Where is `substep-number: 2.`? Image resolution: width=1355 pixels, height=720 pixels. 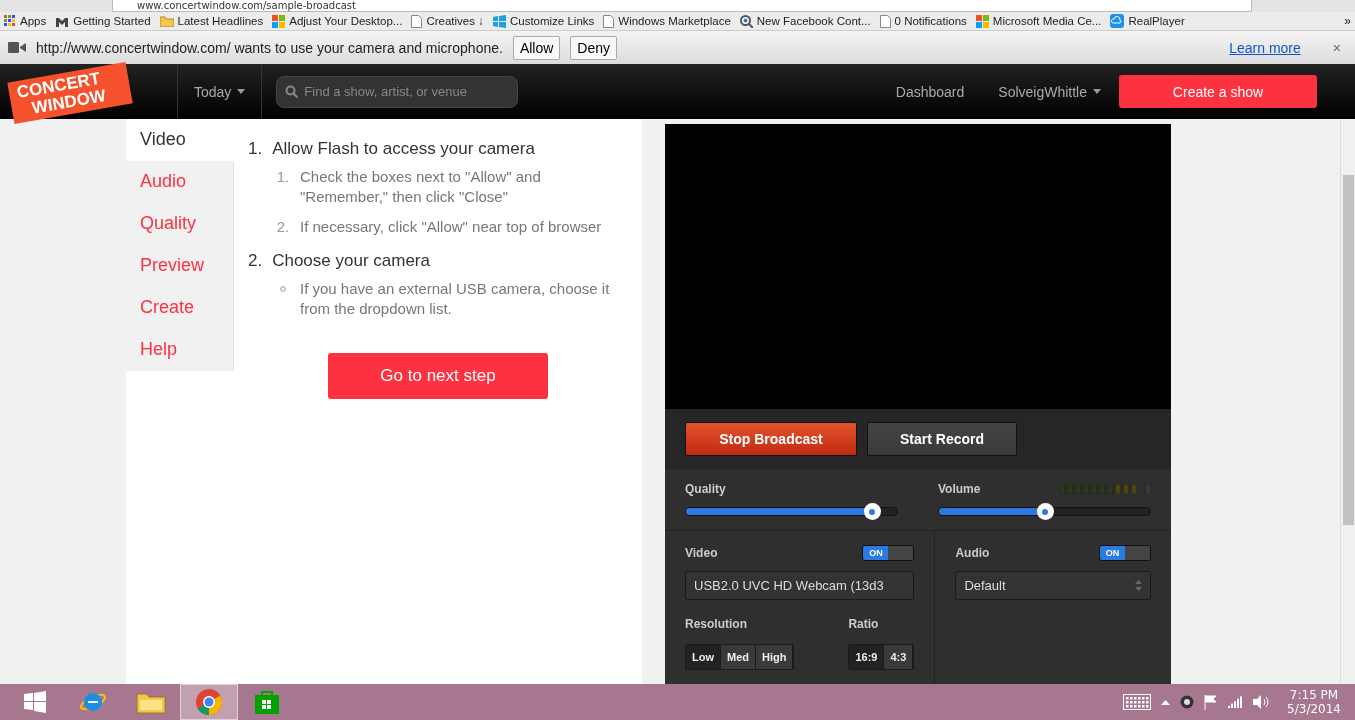 substep-number: 2. is located at coordinates (283, 227).